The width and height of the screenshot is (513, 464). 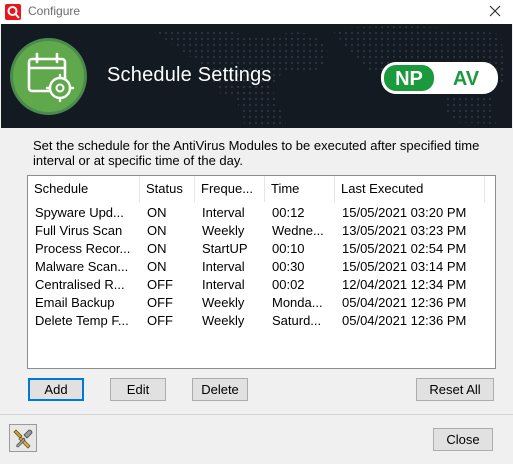 I want to click on close-button: Close, so click(x=463, y=439).